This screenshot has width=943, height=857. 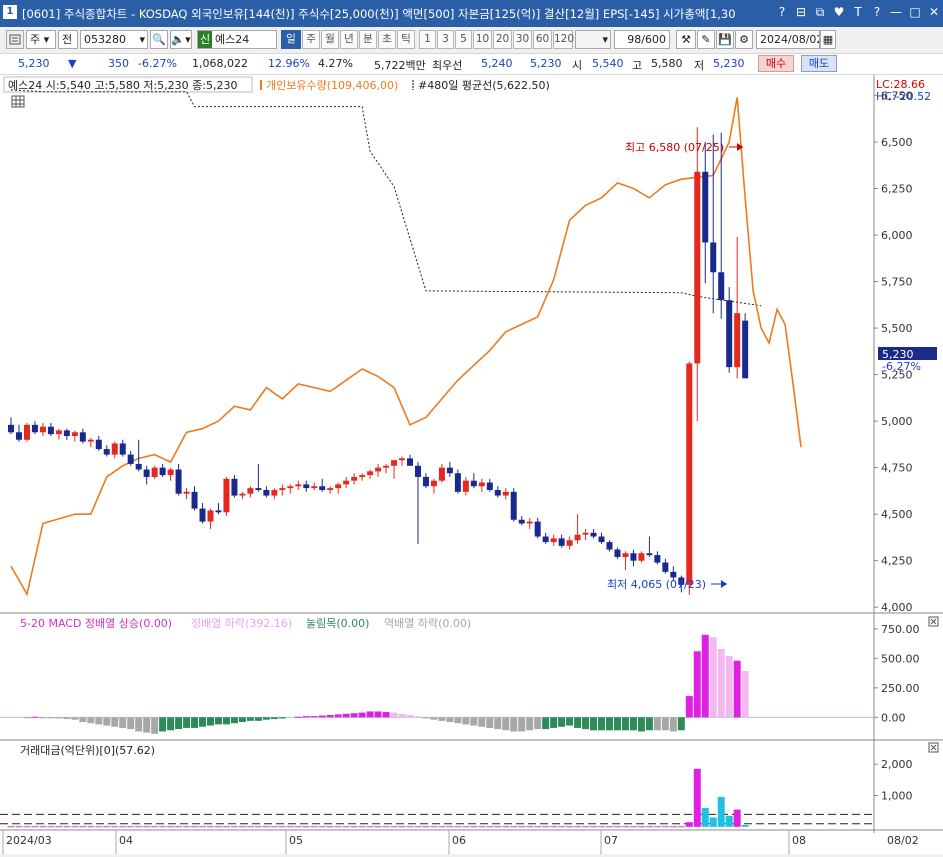 I want to click on interval-custom-select: ▾, so click(x=593, y=39).